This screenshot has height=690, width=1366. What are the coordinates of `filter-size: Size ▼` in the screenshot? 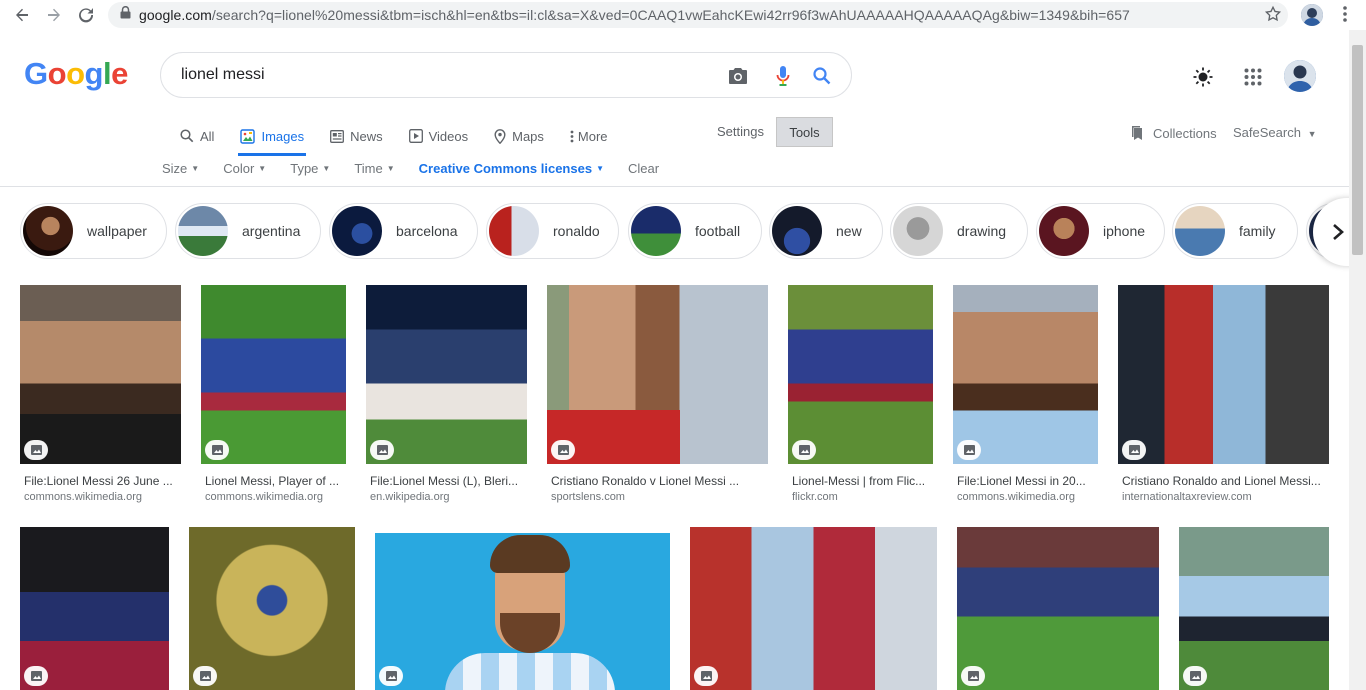 It's located at (180, 168).